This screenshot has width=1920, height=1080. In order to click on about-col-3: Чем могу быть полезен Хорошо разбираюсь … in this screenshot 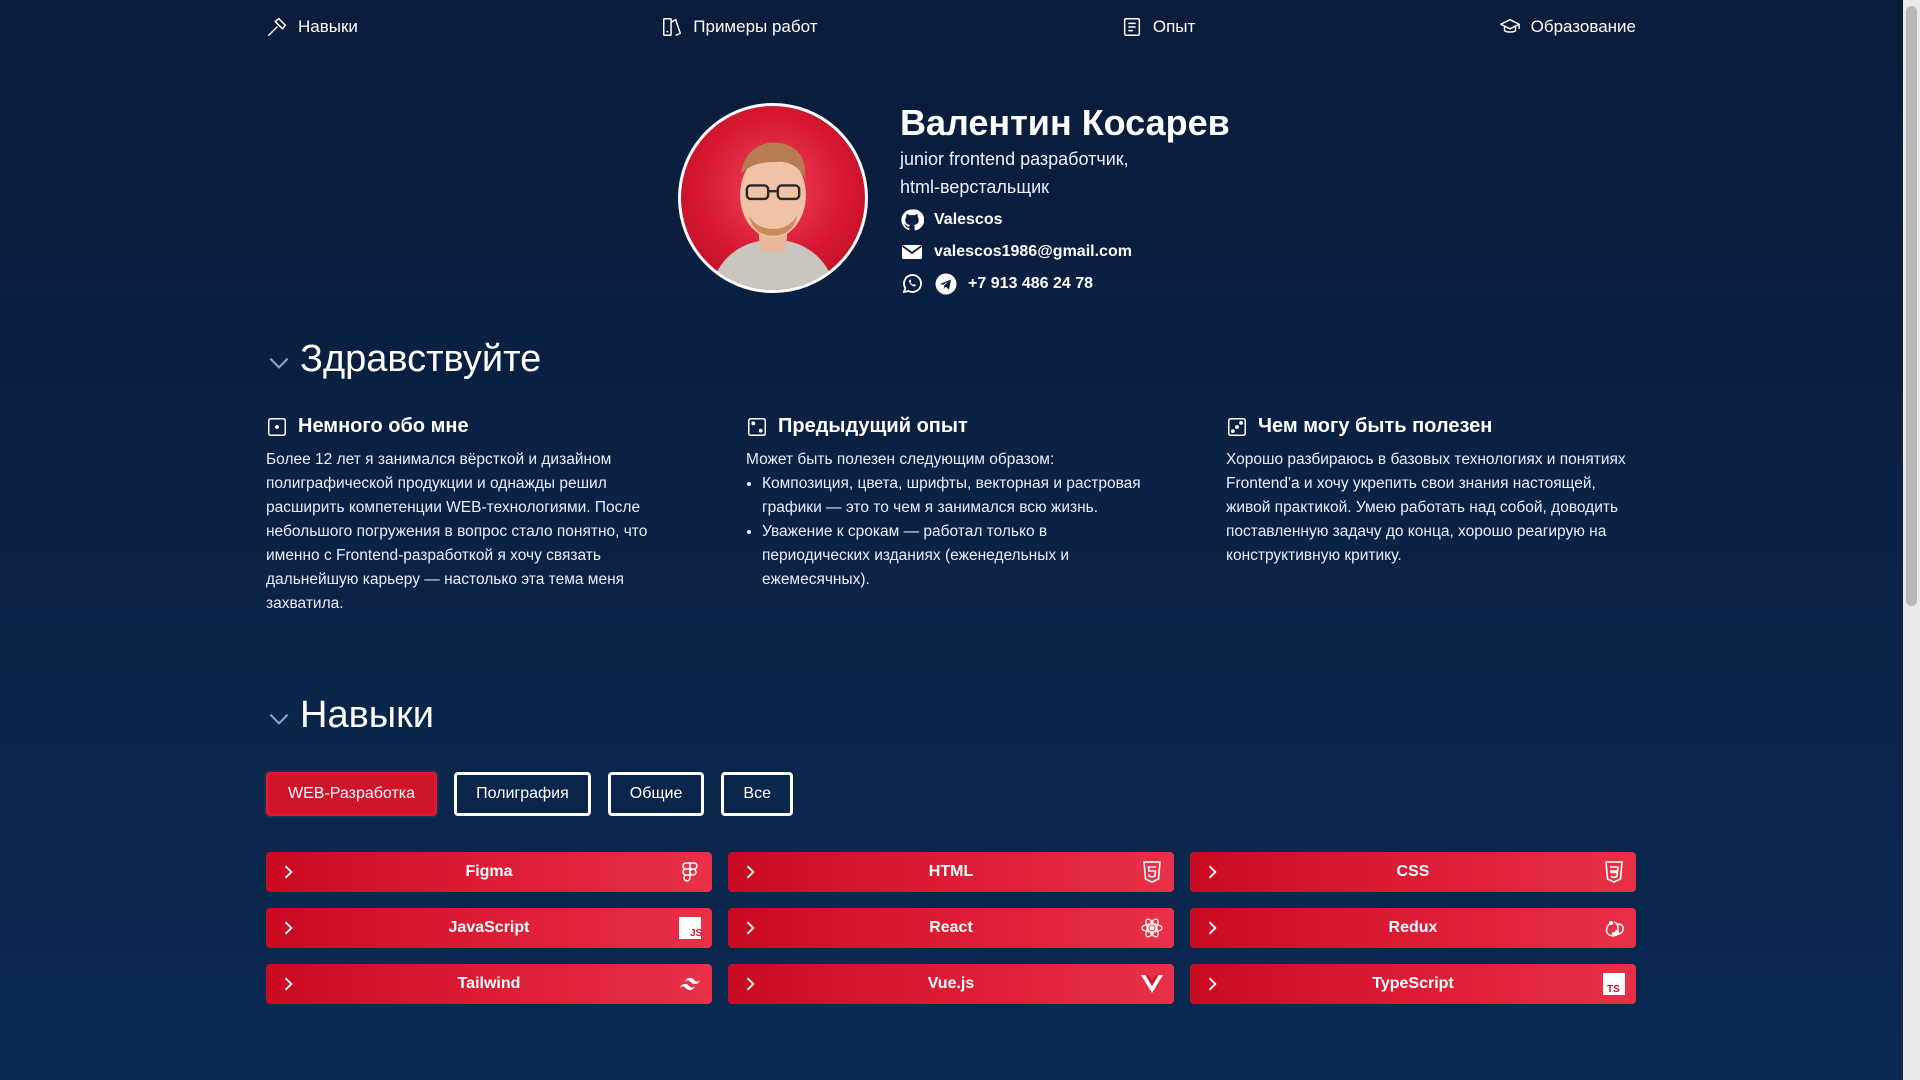, I will do `click(1431, 515)`.